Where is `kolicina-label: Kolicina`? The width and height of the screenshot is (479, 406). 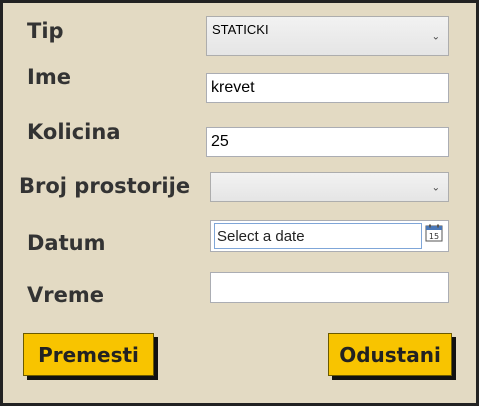 kolicina-label: Kolicina is located at coordinates (74, 132).